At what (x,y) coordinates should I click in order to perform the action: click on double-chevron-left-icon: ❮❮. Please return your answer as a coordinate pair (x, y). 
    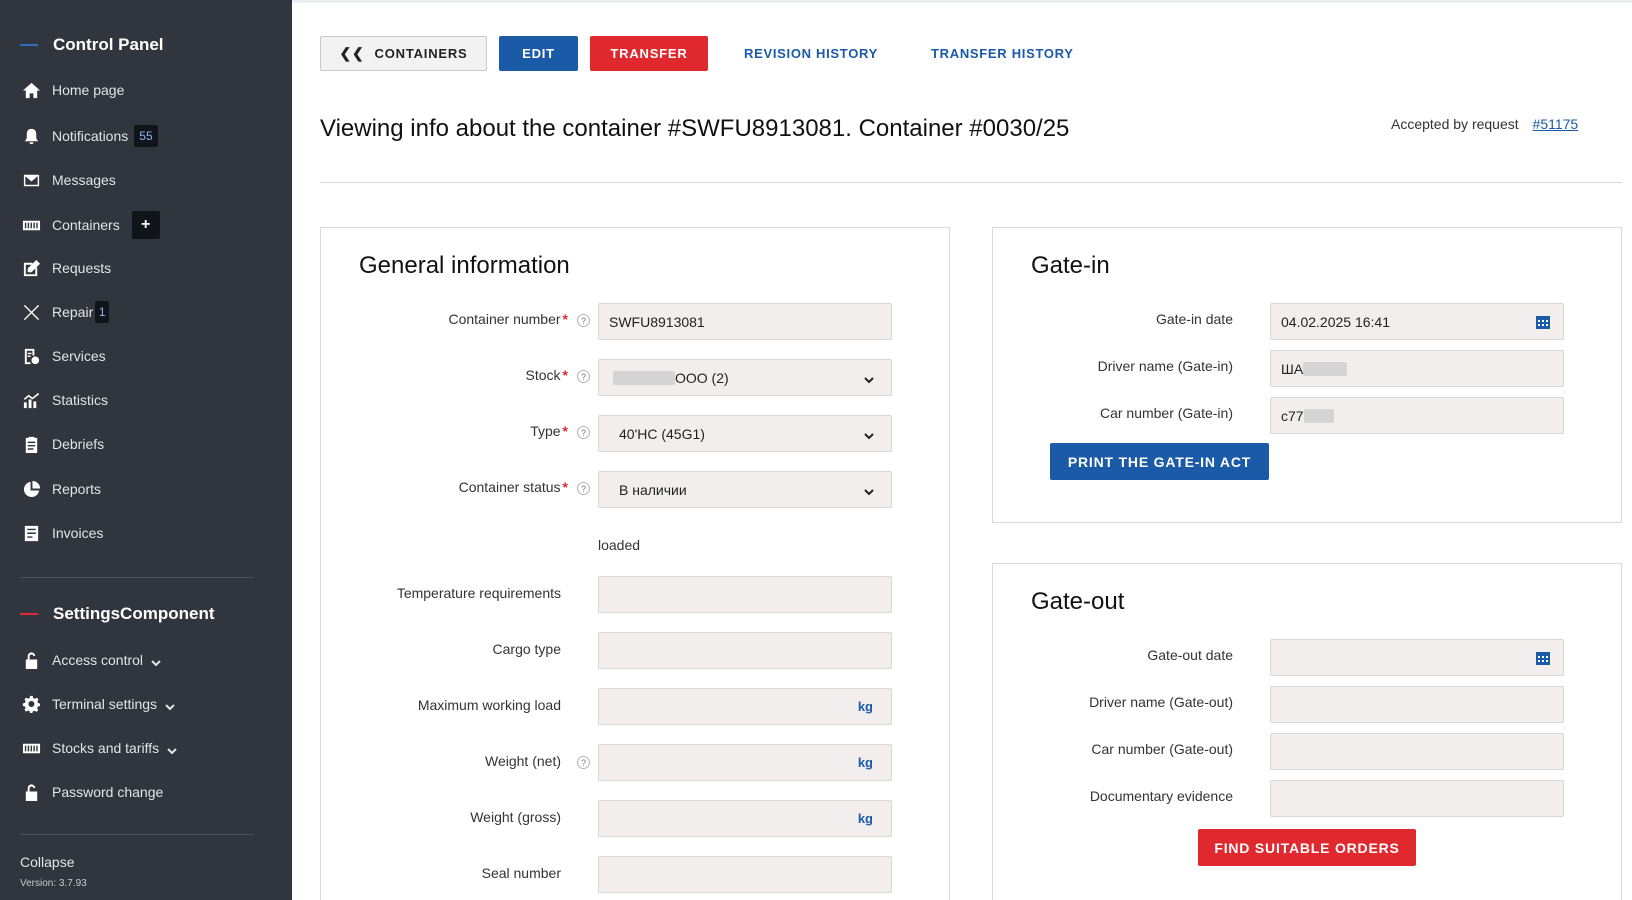
    Looking at the image, I should click on (352, 53).